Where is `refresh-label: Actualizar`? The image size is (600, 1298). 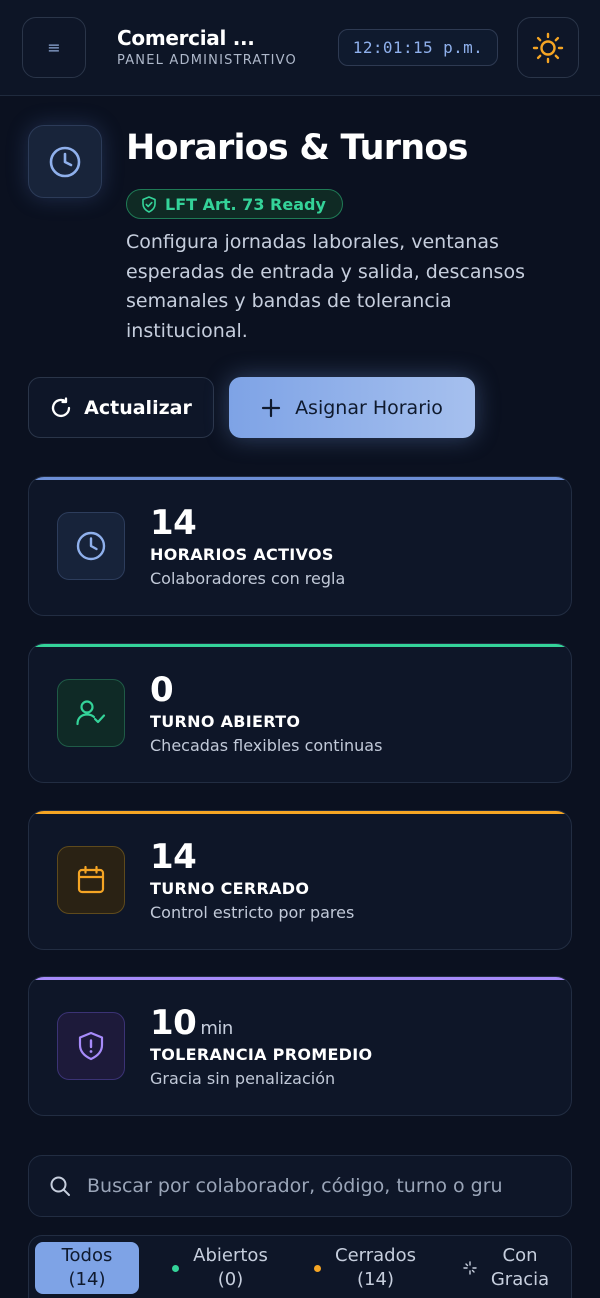
refresh-label: Actualizar is located at coordinates (138, 407).